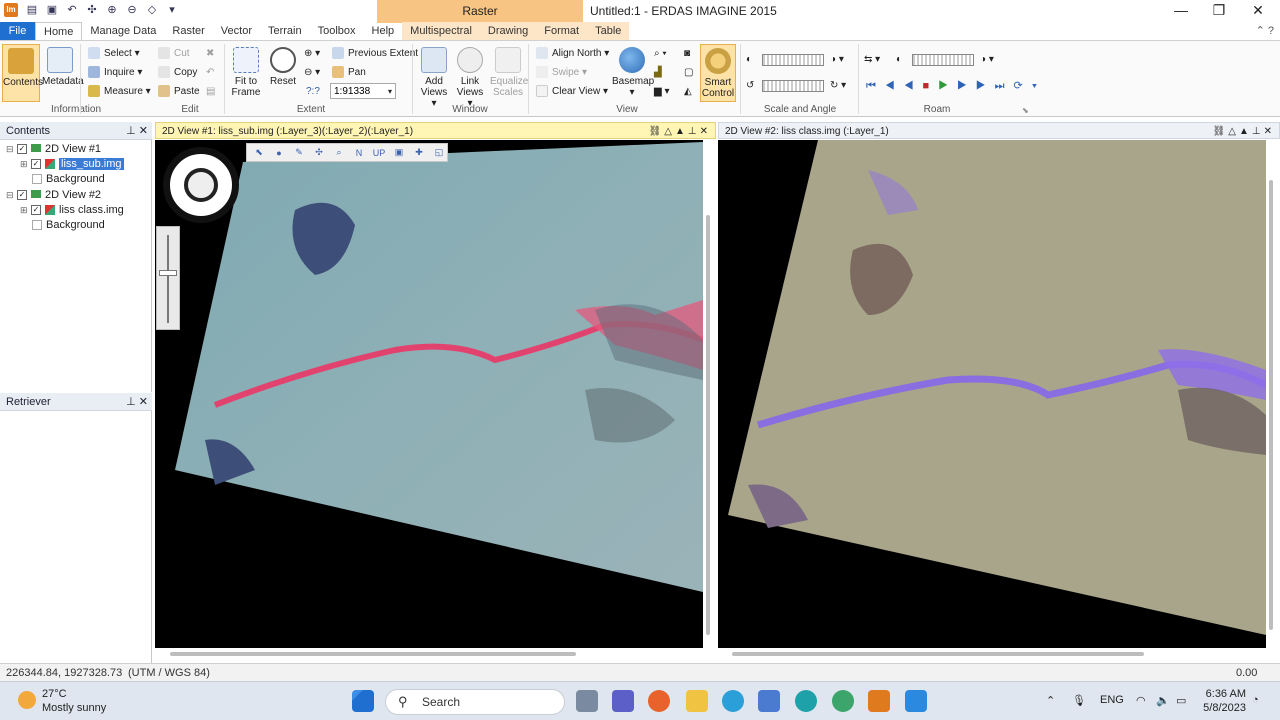  I want to click on rotate-left-icon: ↺, so click(750, 86).